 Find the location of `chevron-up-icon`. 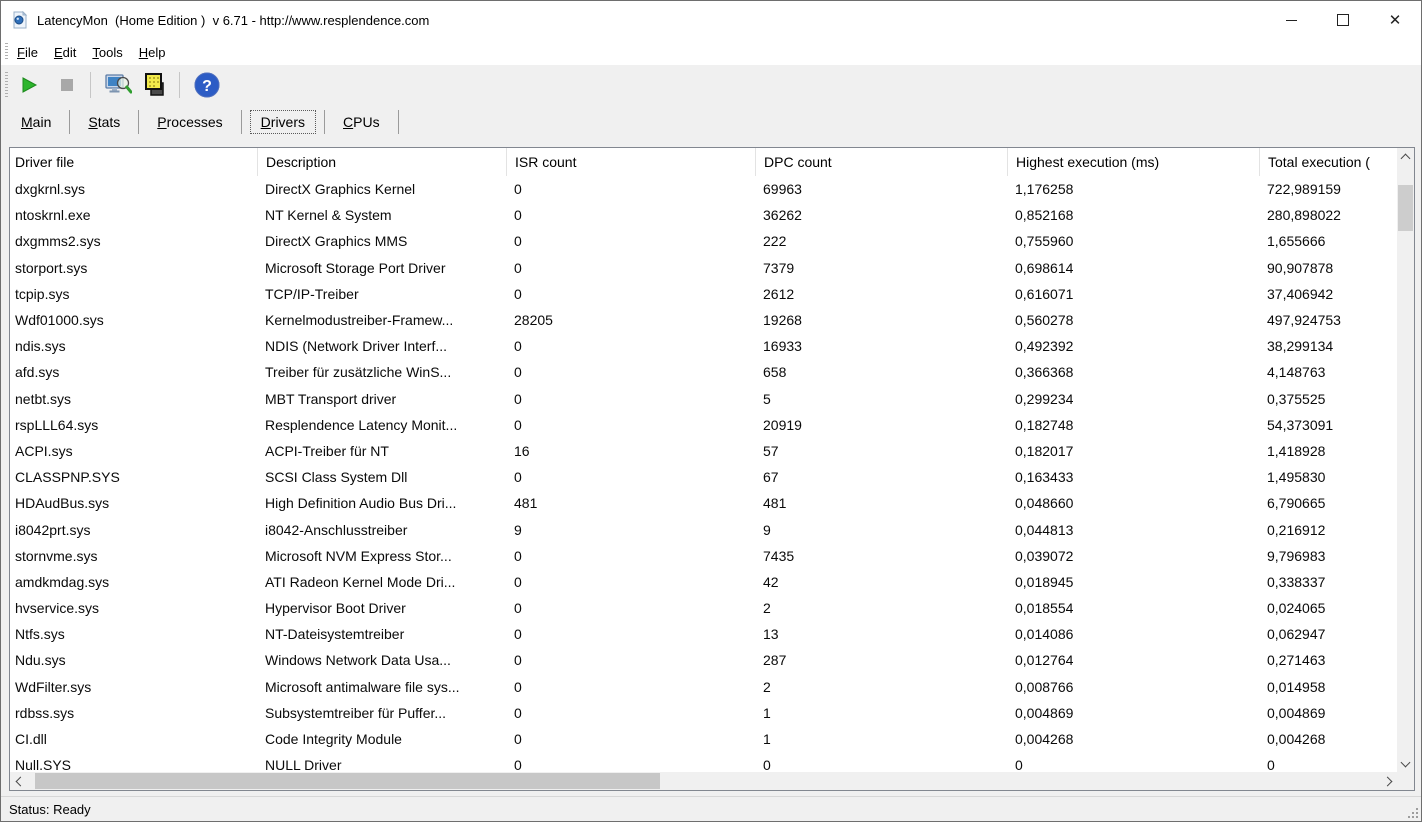

chevron-up-icon is located at coordinates (1405, 158).